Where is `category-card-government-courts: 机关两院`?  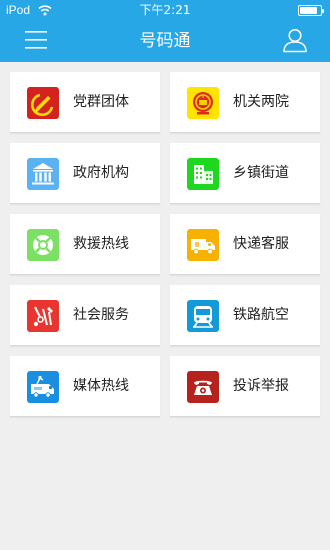
category-card-government-courts: 机关两院 is located at coordinates (245, 102).